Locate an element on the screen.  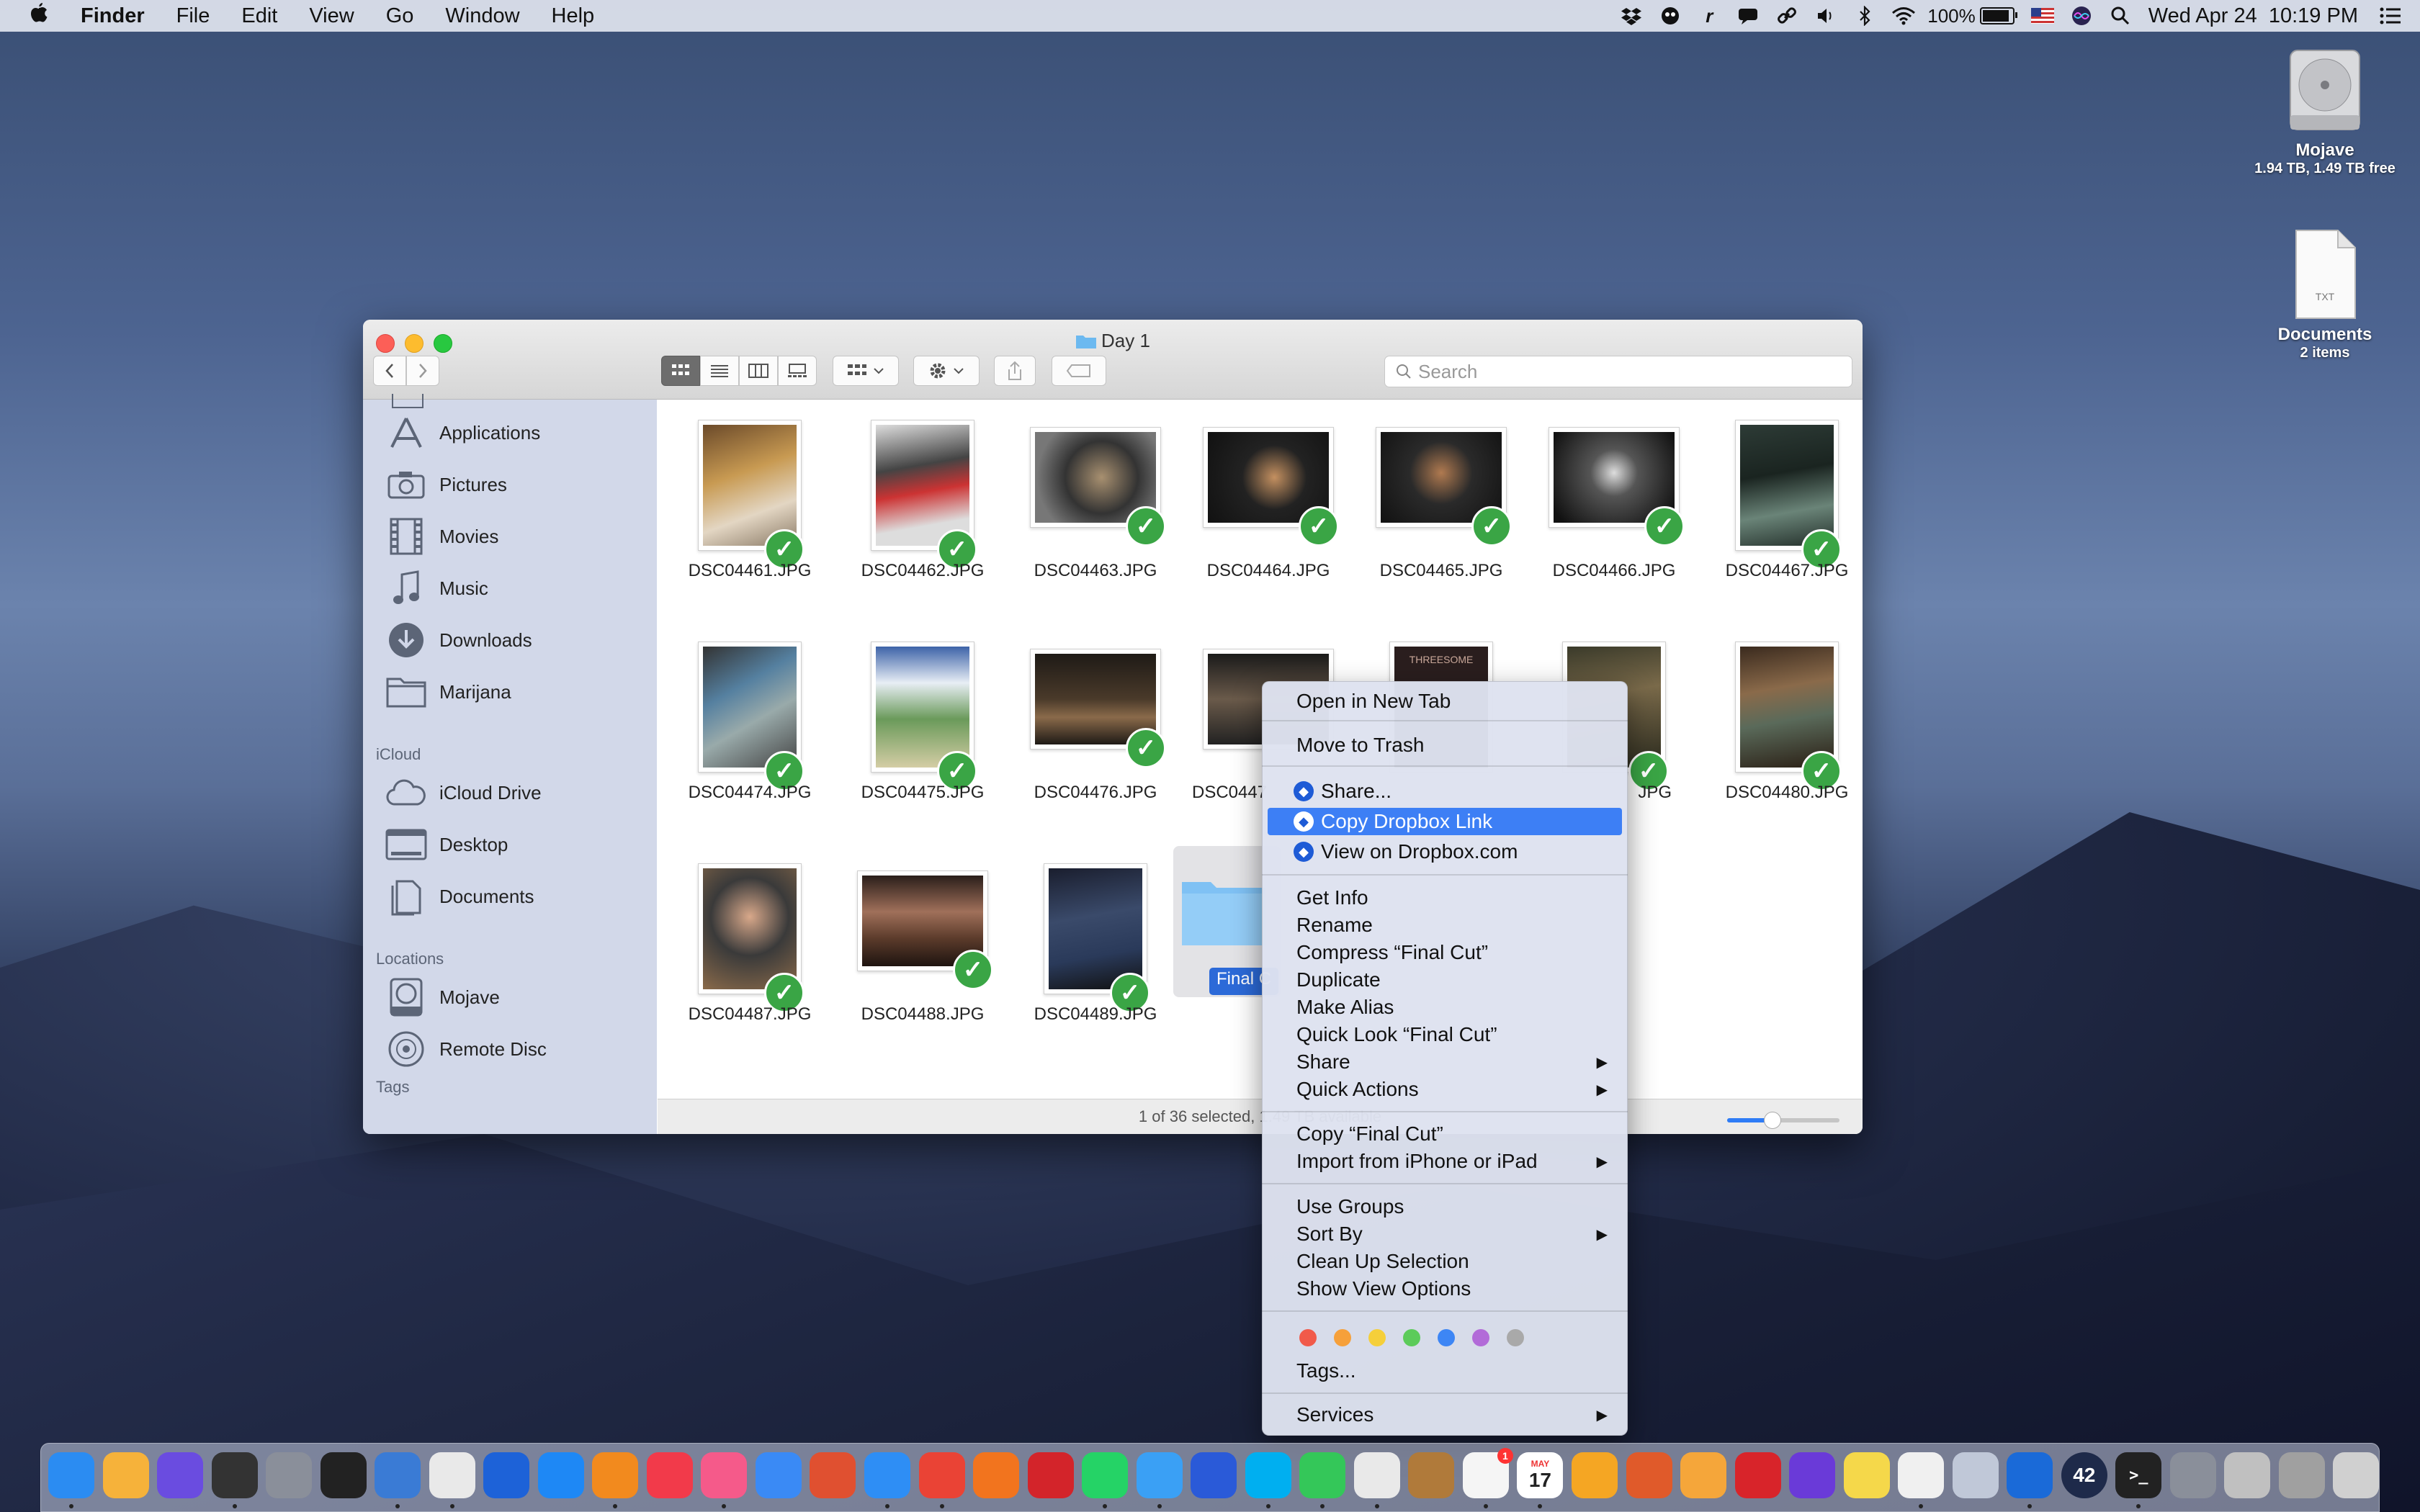
column-view-button is located at coordinates (759, 371).